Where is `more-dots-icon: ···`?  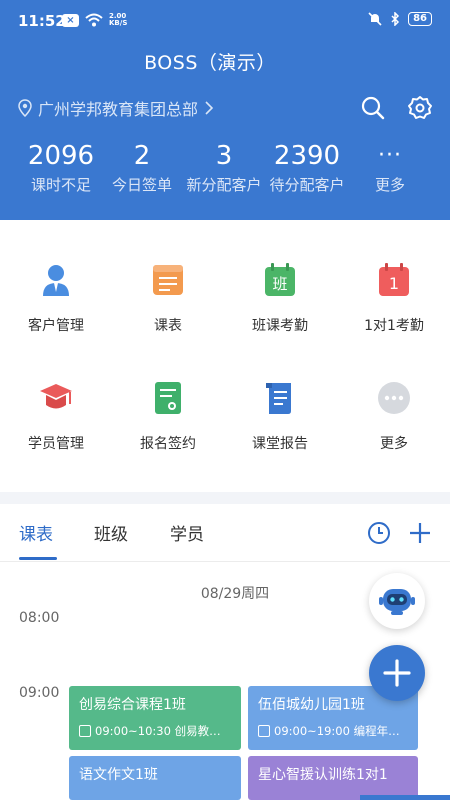 more-dots-icon: ··· is located at coordinates (390, 155).